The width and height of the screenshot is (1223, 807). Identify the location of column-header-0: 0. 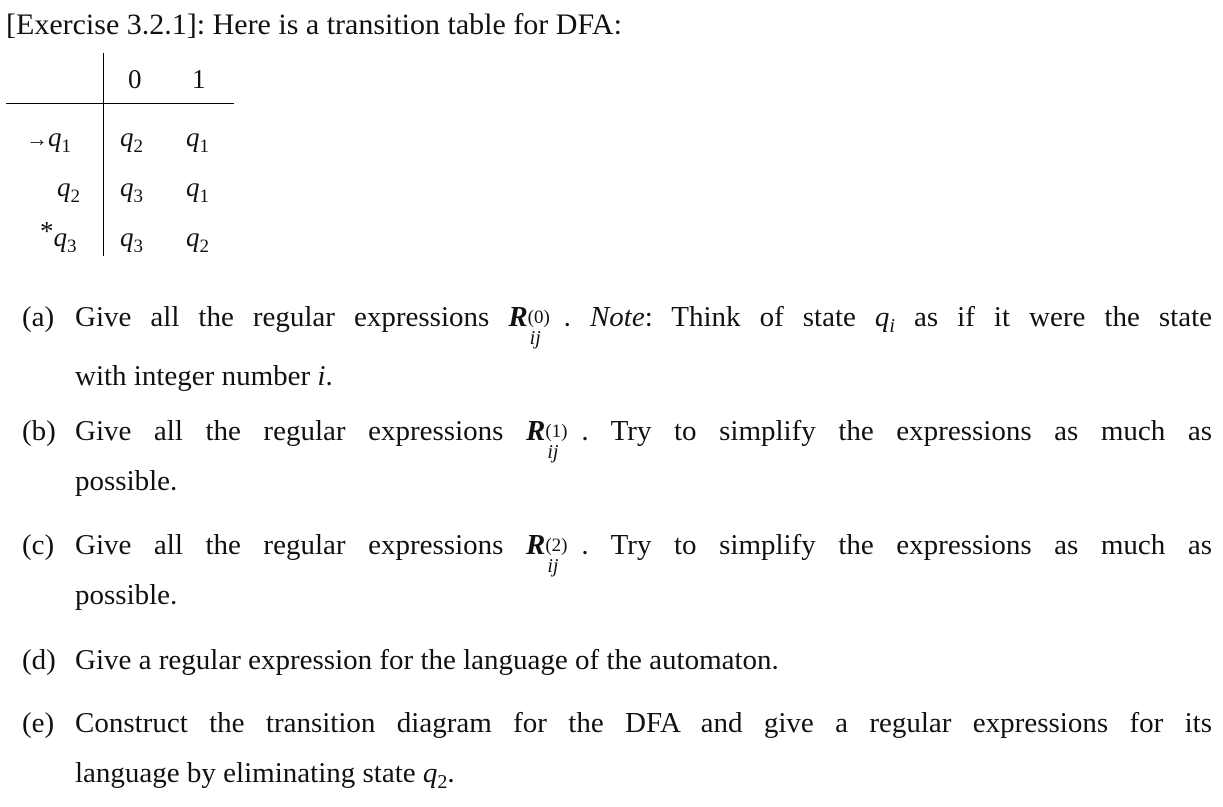
(135, 79).